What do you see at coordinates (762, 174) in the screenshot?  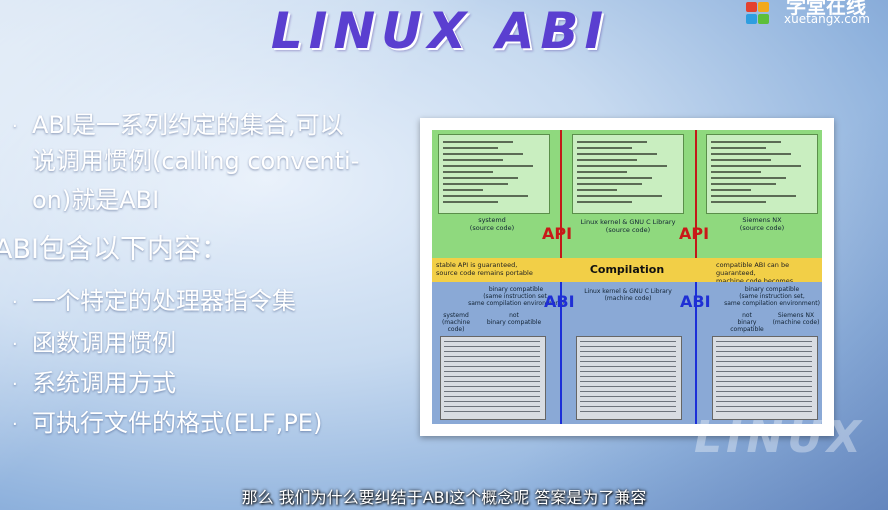 I see `code-panel-siemens` at bounding box center [762, 174].